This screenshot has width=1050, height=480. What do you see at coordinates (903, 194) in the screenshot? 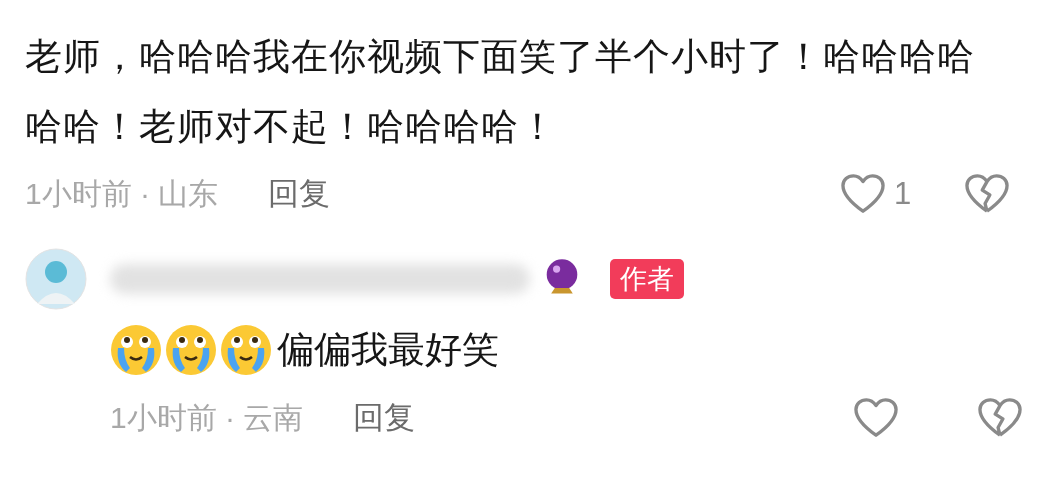
I see `like-count: 1` at bounding box center [903, 194].